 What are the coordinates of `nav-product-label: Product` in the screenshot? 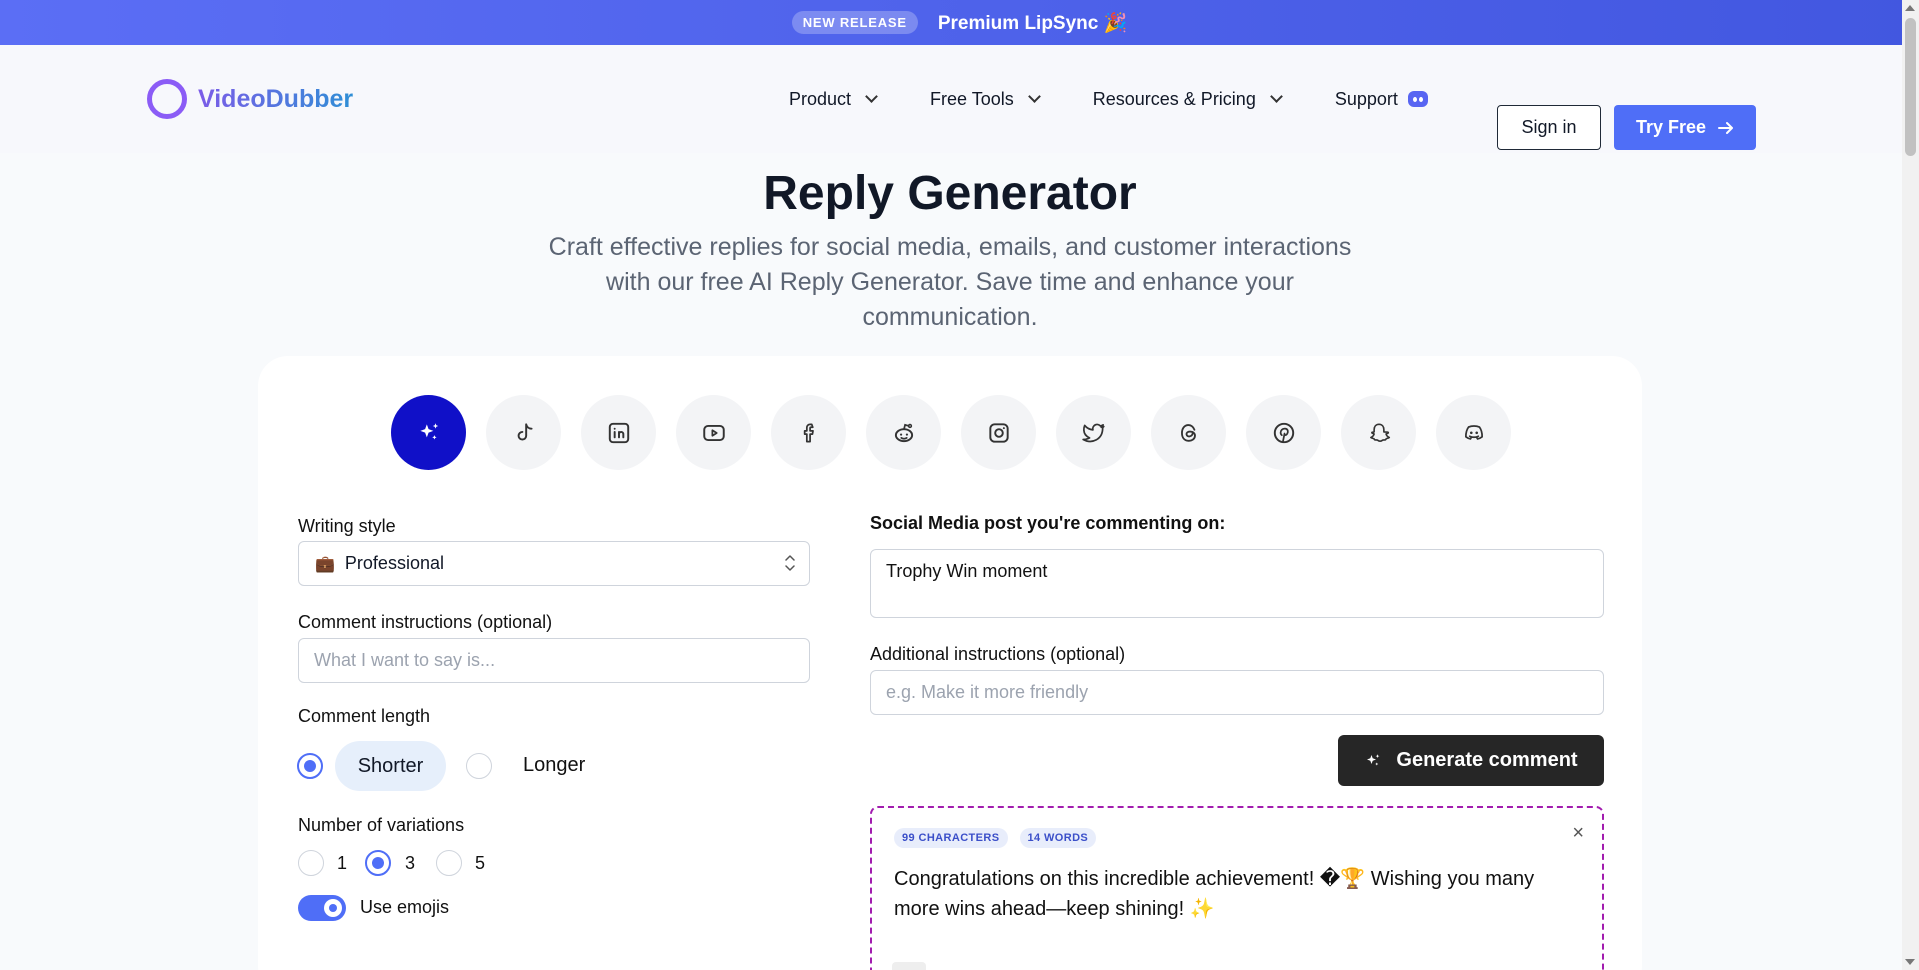 It's located at (820, 98).